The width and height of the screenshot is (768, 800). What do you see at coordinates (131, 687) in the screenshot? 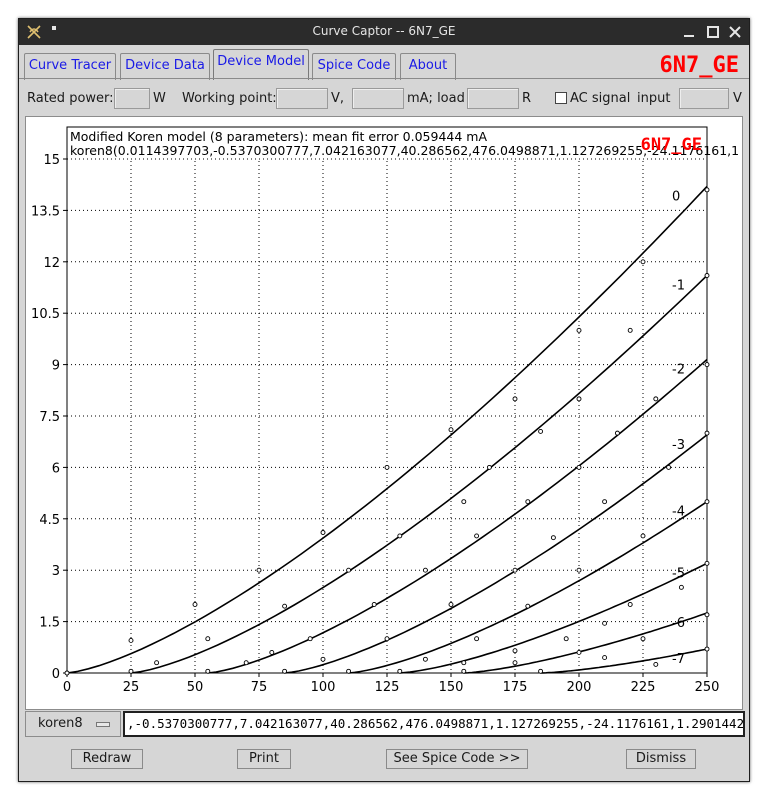
I see `x-tick-label: 25` at bounding box center [131, 687].